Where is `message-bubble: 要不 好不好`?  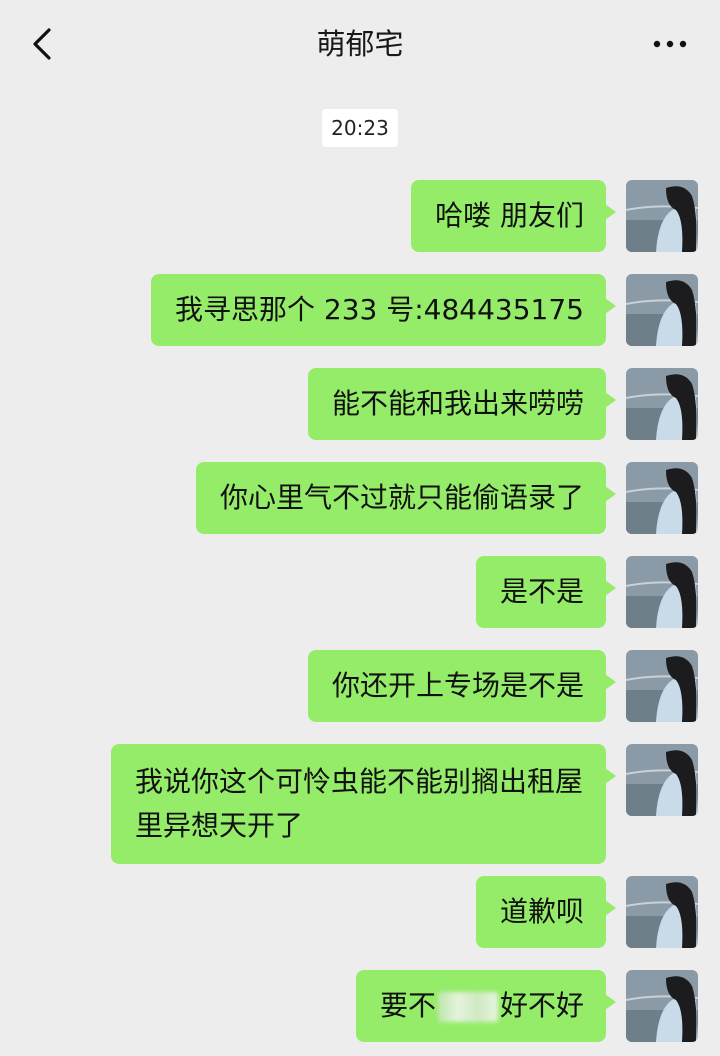 message-bubble: 要不 好不好 is located at coordinates (486, 1006).